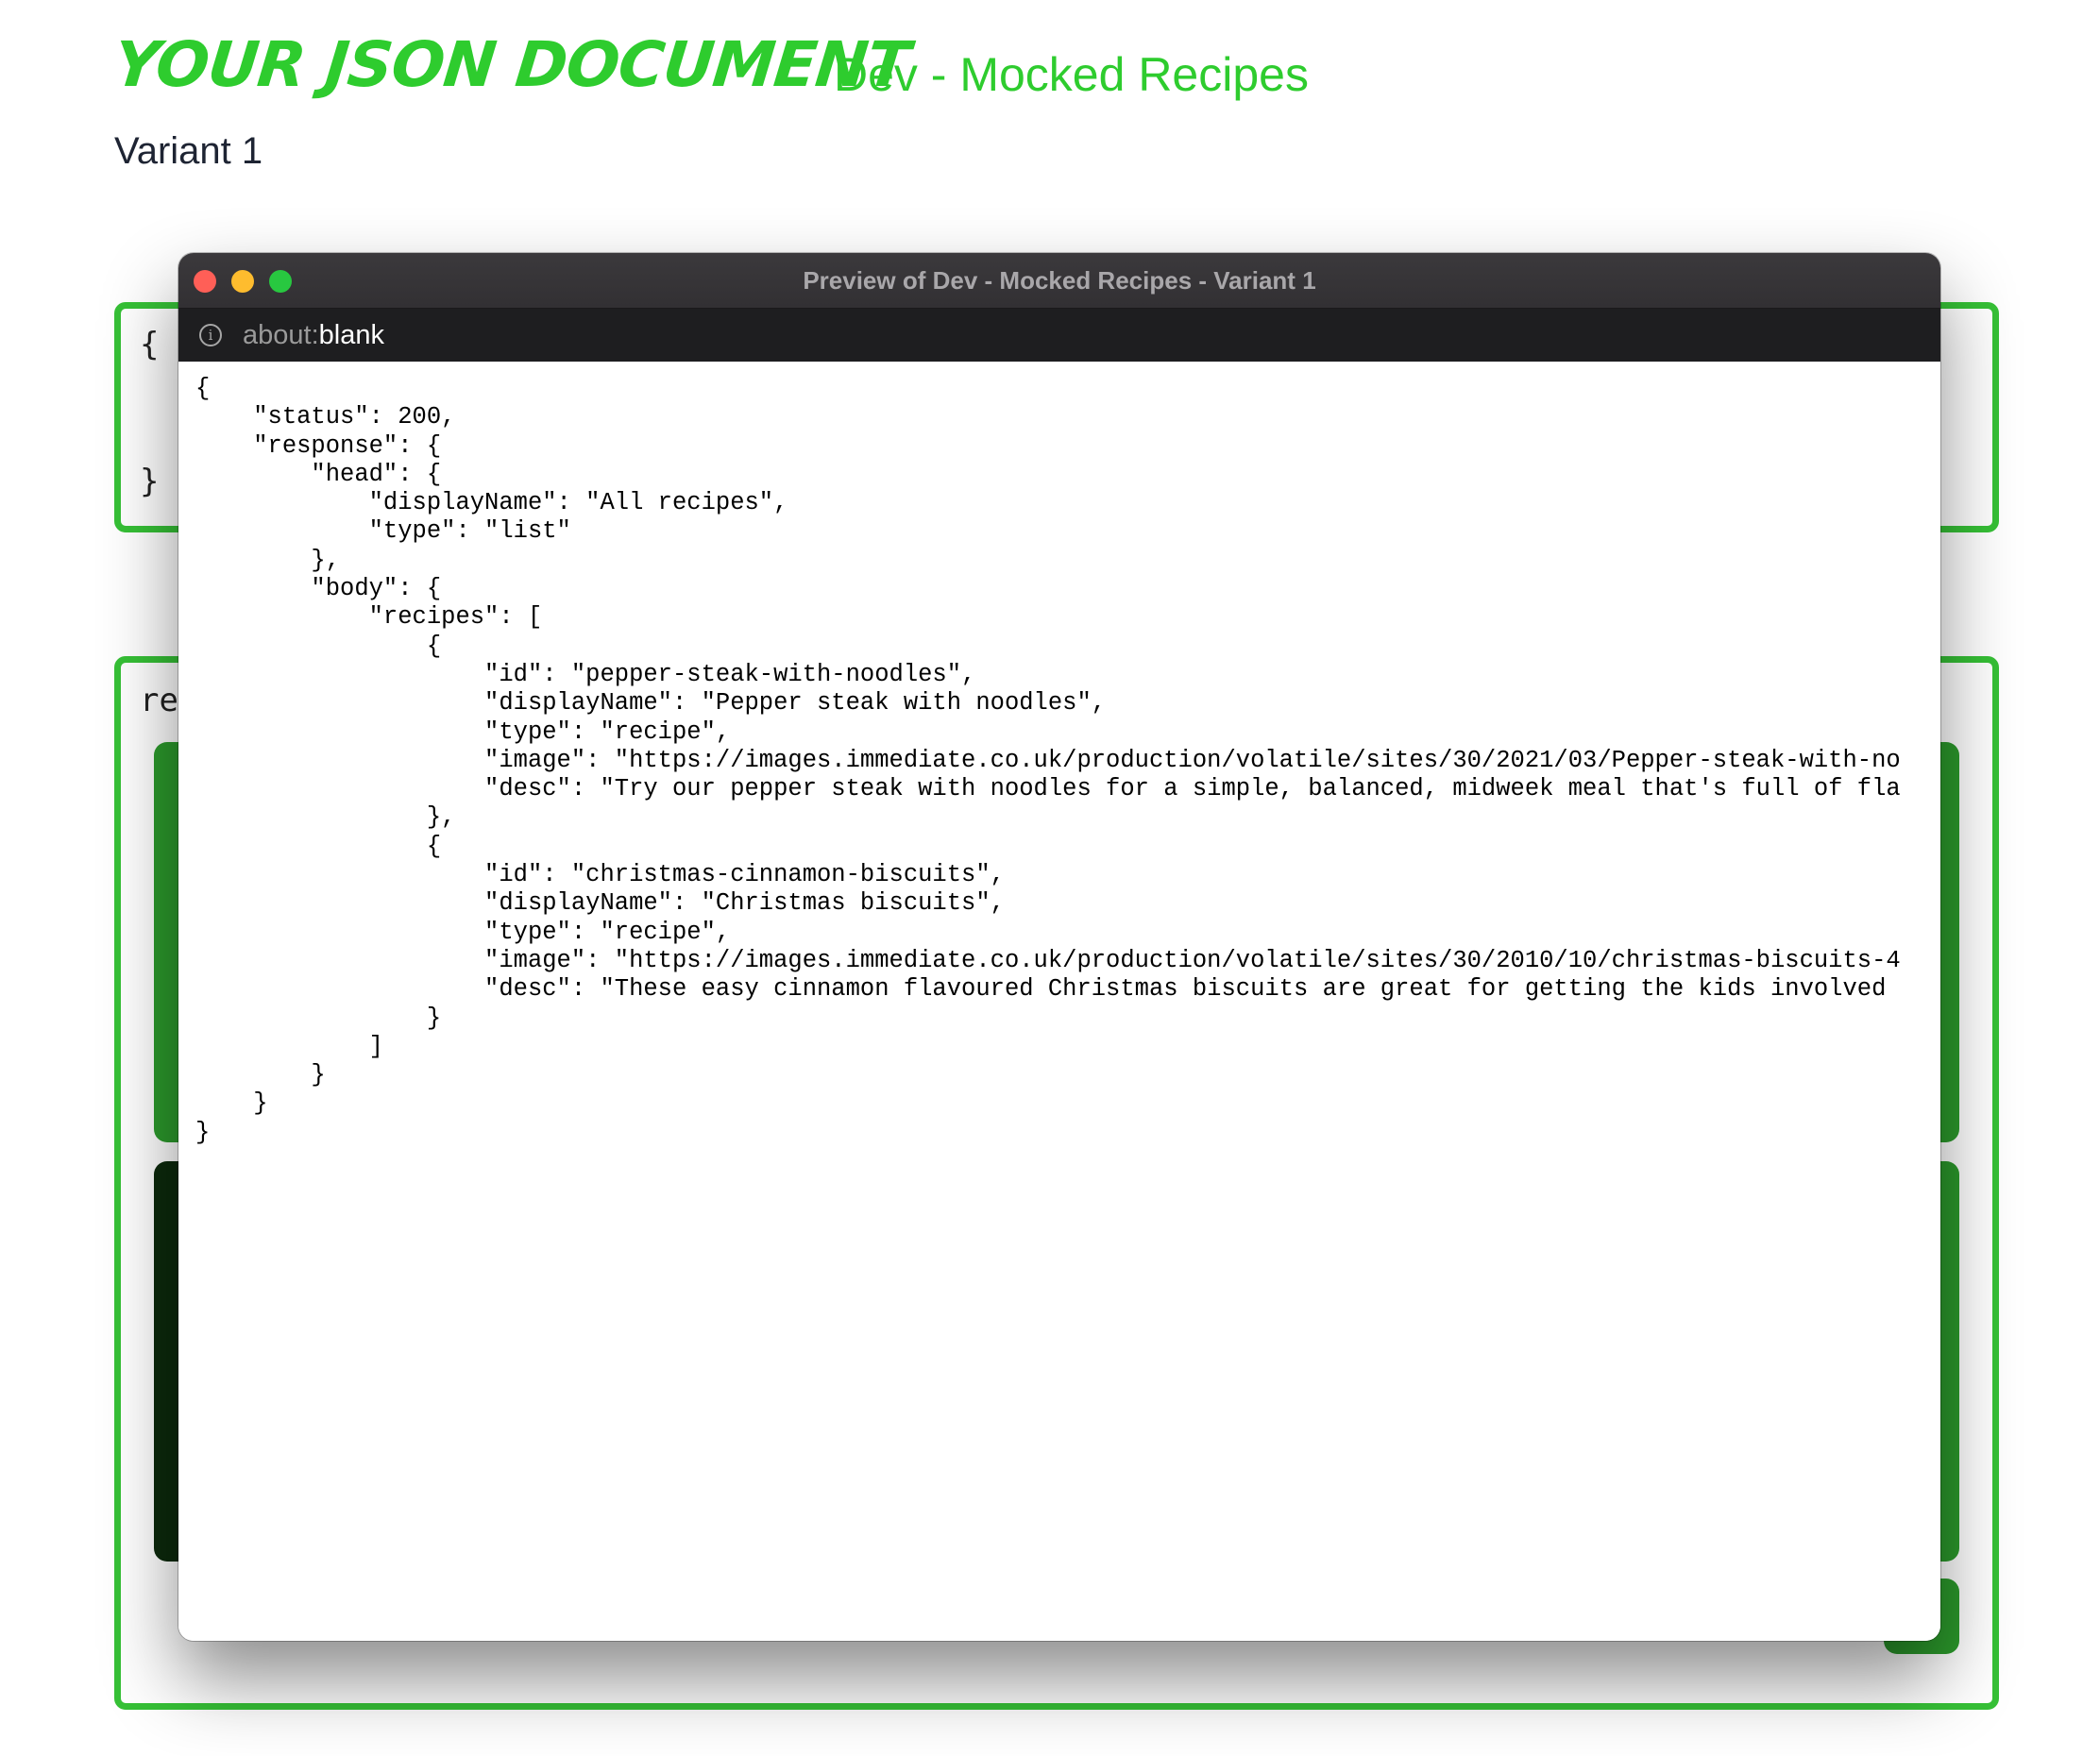 The image size is (2100, 1756). Describe the element at coordinates (1059, 335) in the screenshot. I see `address-bar: i about:blank` at that location.